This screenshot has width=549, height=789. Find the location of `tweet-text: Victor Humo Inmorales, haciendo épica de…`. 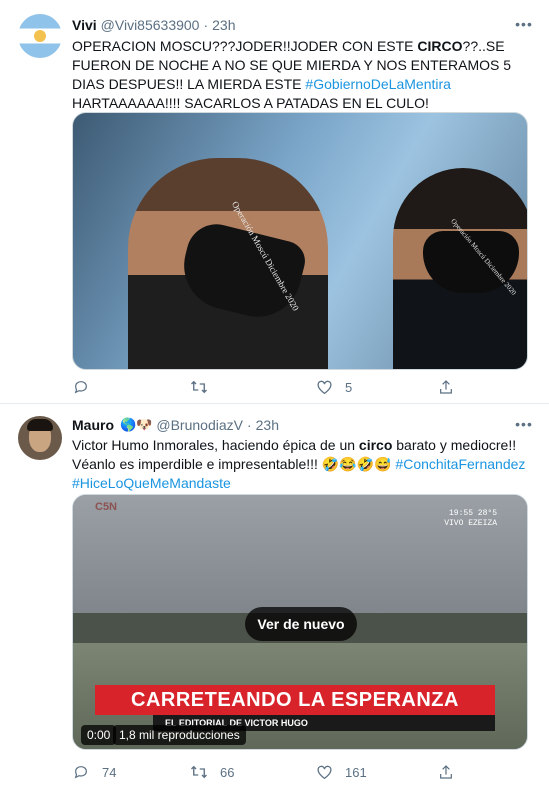

tweet-text: Victor Humo Inmorales, haciendo épica de… is located at coordinates (302, 464).